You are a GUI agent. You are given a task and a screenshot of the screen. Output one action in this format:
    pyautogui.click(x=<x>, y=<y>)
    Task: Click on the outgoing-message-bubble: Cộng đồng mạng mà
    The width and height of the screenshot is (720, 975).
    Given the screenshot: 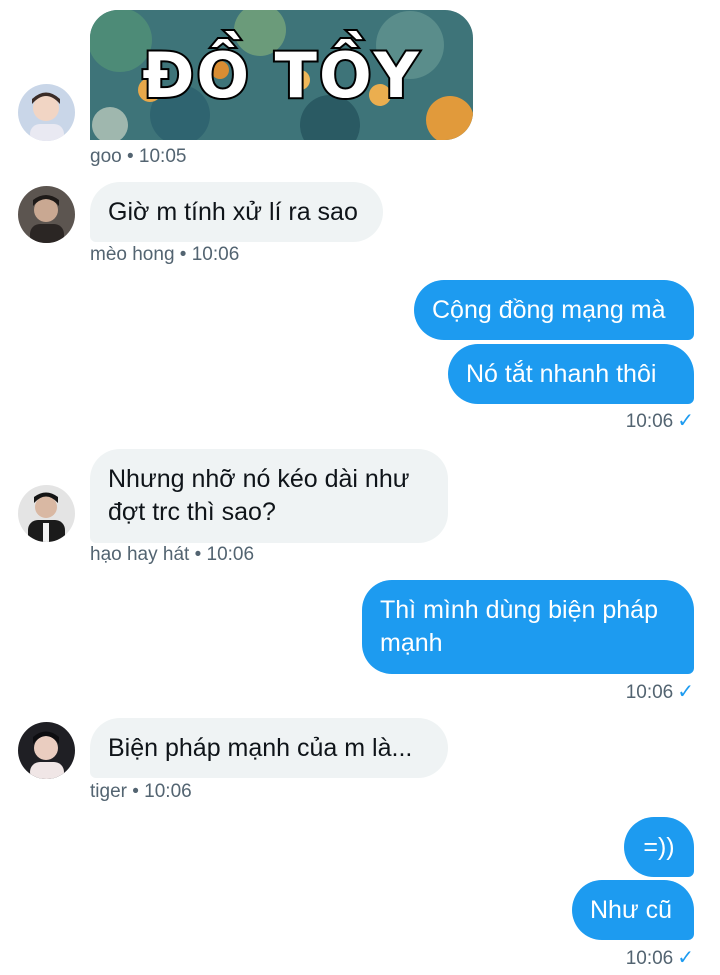 What is the action you would take?
    pyautogui.click(x=554, y=310)
    